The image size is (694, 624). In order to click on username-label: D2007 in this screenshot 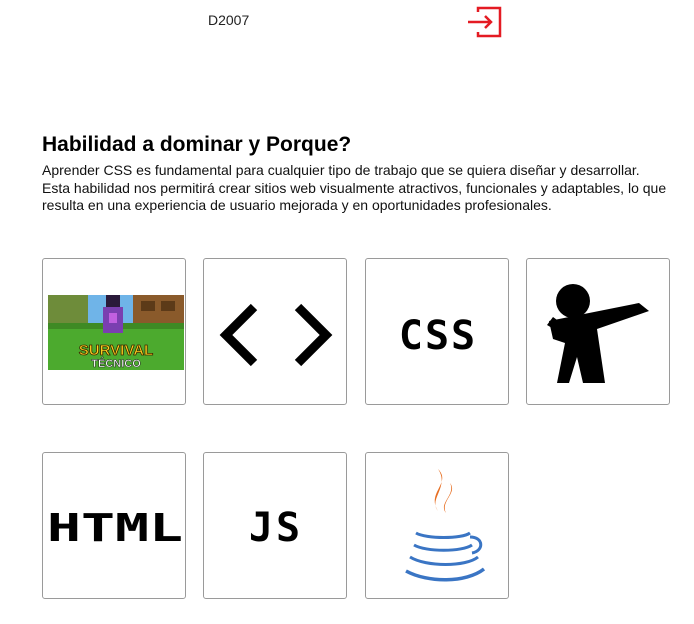, I will do `click(229, 20)`.